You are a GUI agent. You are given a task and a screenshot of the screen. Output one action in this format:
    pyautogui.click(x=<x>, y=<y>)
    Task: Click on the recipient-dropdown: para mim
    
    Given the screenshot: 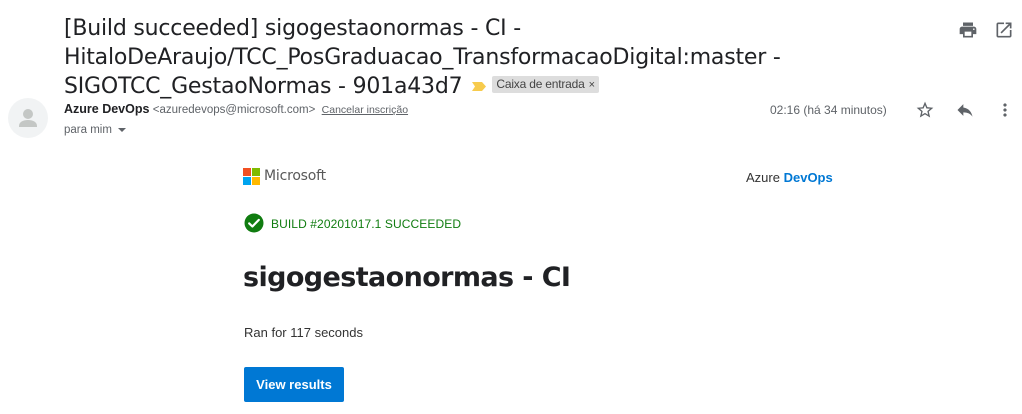 What is the action you would take?
    pyautogui.click(x=95, y=130)
    